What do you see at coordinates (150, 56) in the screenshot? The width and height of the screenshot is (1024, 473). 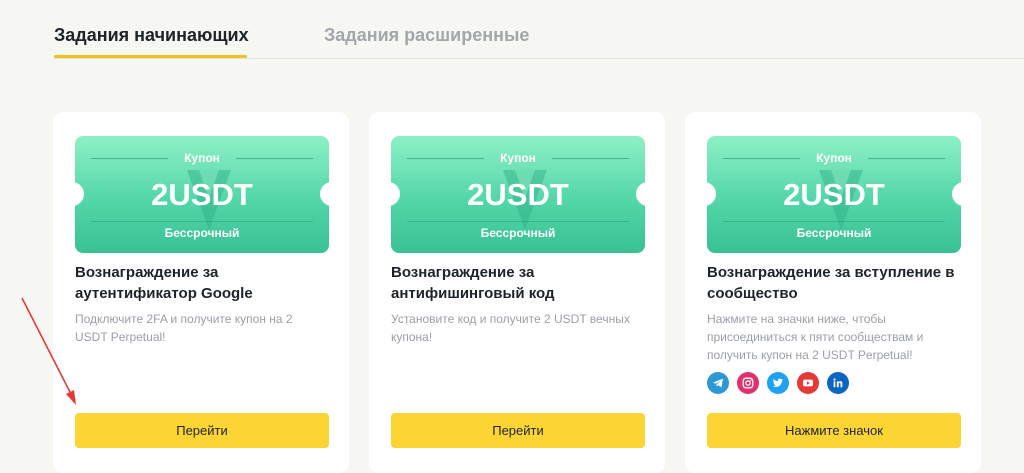 I see `active-tab-indicator` at bounding box center [150, 56].